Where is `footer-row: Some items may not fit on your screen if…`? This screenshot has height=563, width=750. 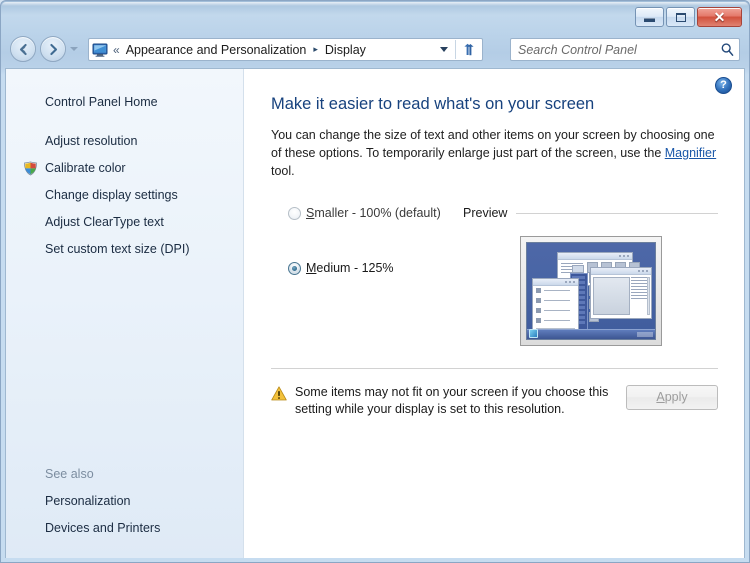
footer-row: Some items may not fit on your screen if… is located at coordinates (494, 401).